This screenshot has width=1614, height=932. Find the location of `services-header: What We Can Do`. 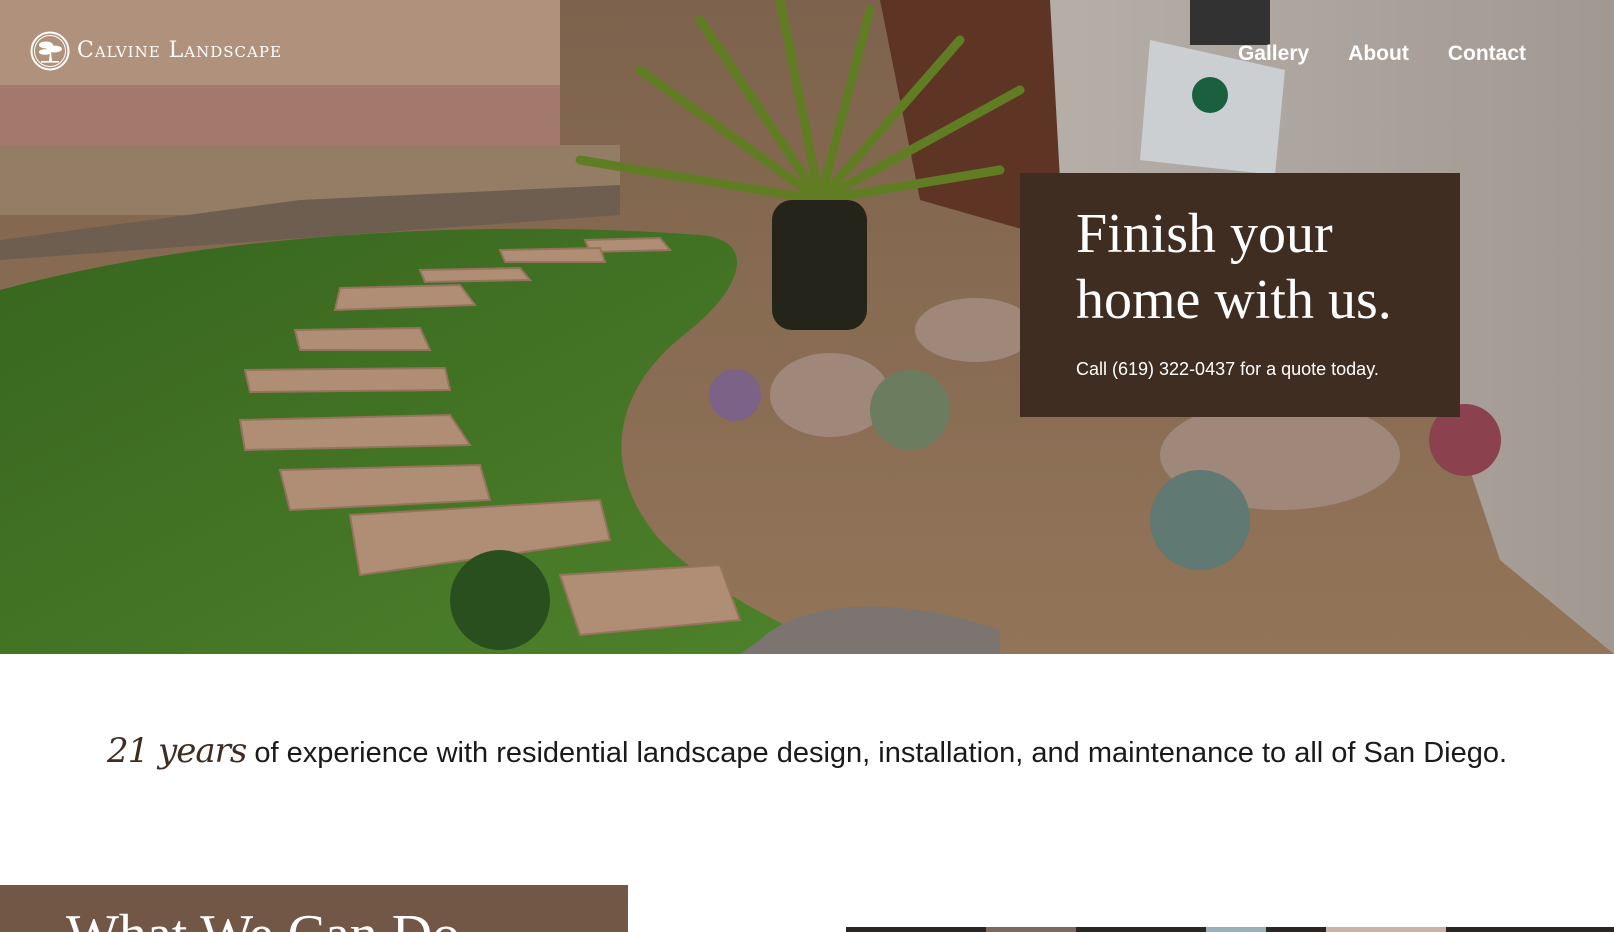

services-header: What We Can Do is located at coordinates (314, 908).